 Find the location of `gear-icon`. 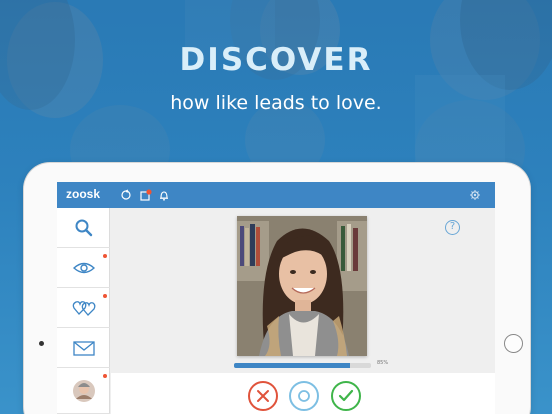

gear-icon is located at coordinates (475, 195).